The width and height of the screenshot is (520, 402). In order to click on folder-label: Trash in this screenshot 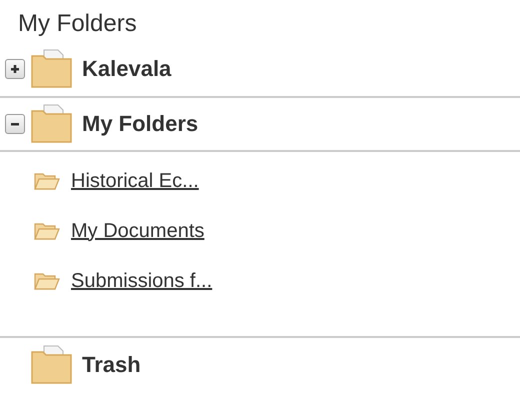, I will do `click(111, 365)`.